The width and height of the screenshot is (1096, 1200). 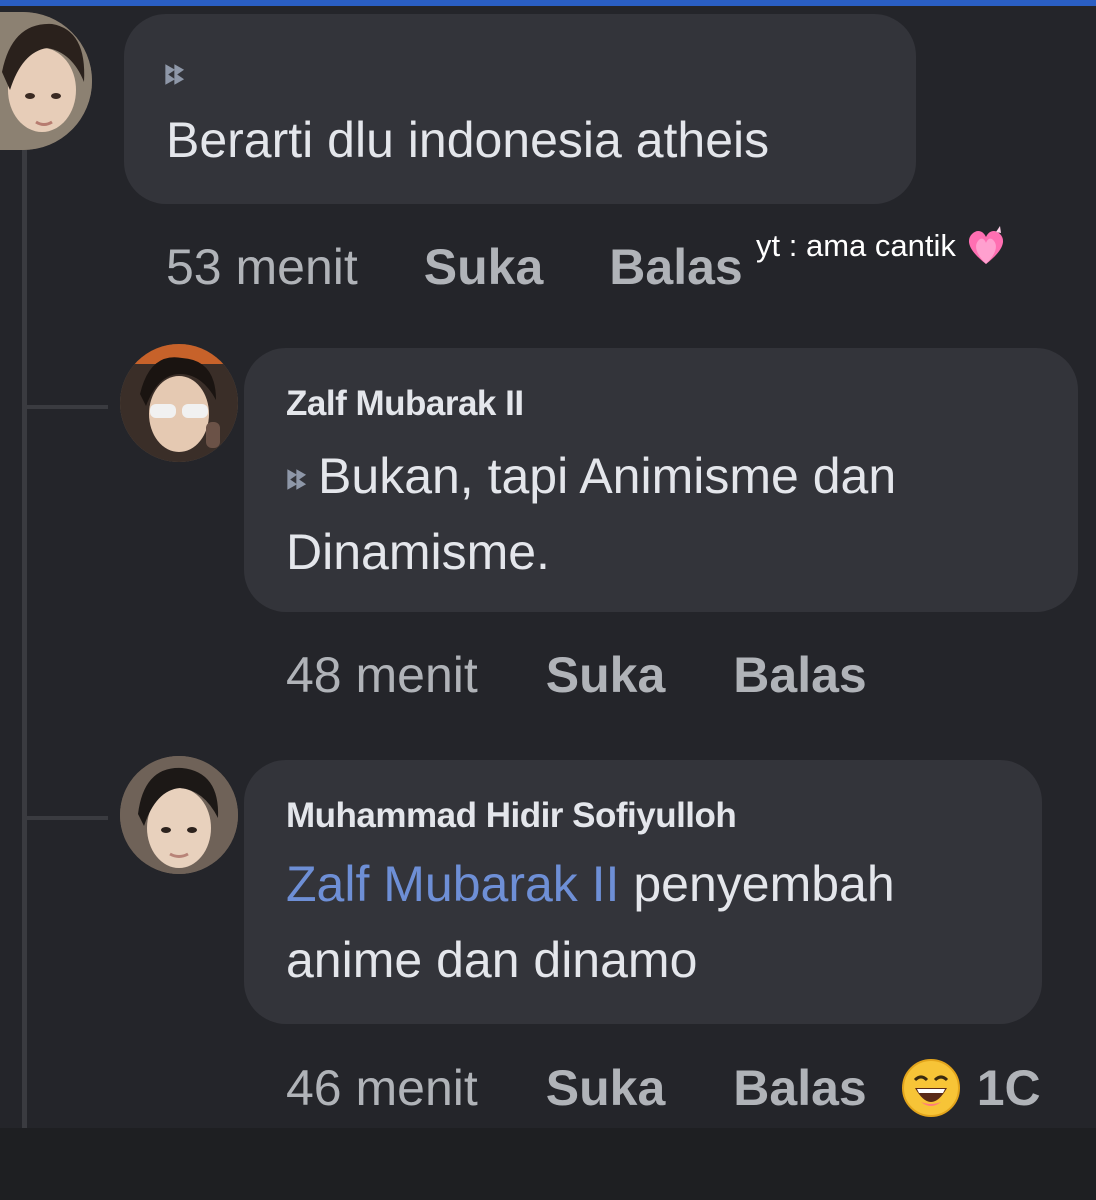 What do you see at coordinates (1008, 1088) in the screenshot?
I see `reaction-count: 1C` at bounding box center [1008, 1088].